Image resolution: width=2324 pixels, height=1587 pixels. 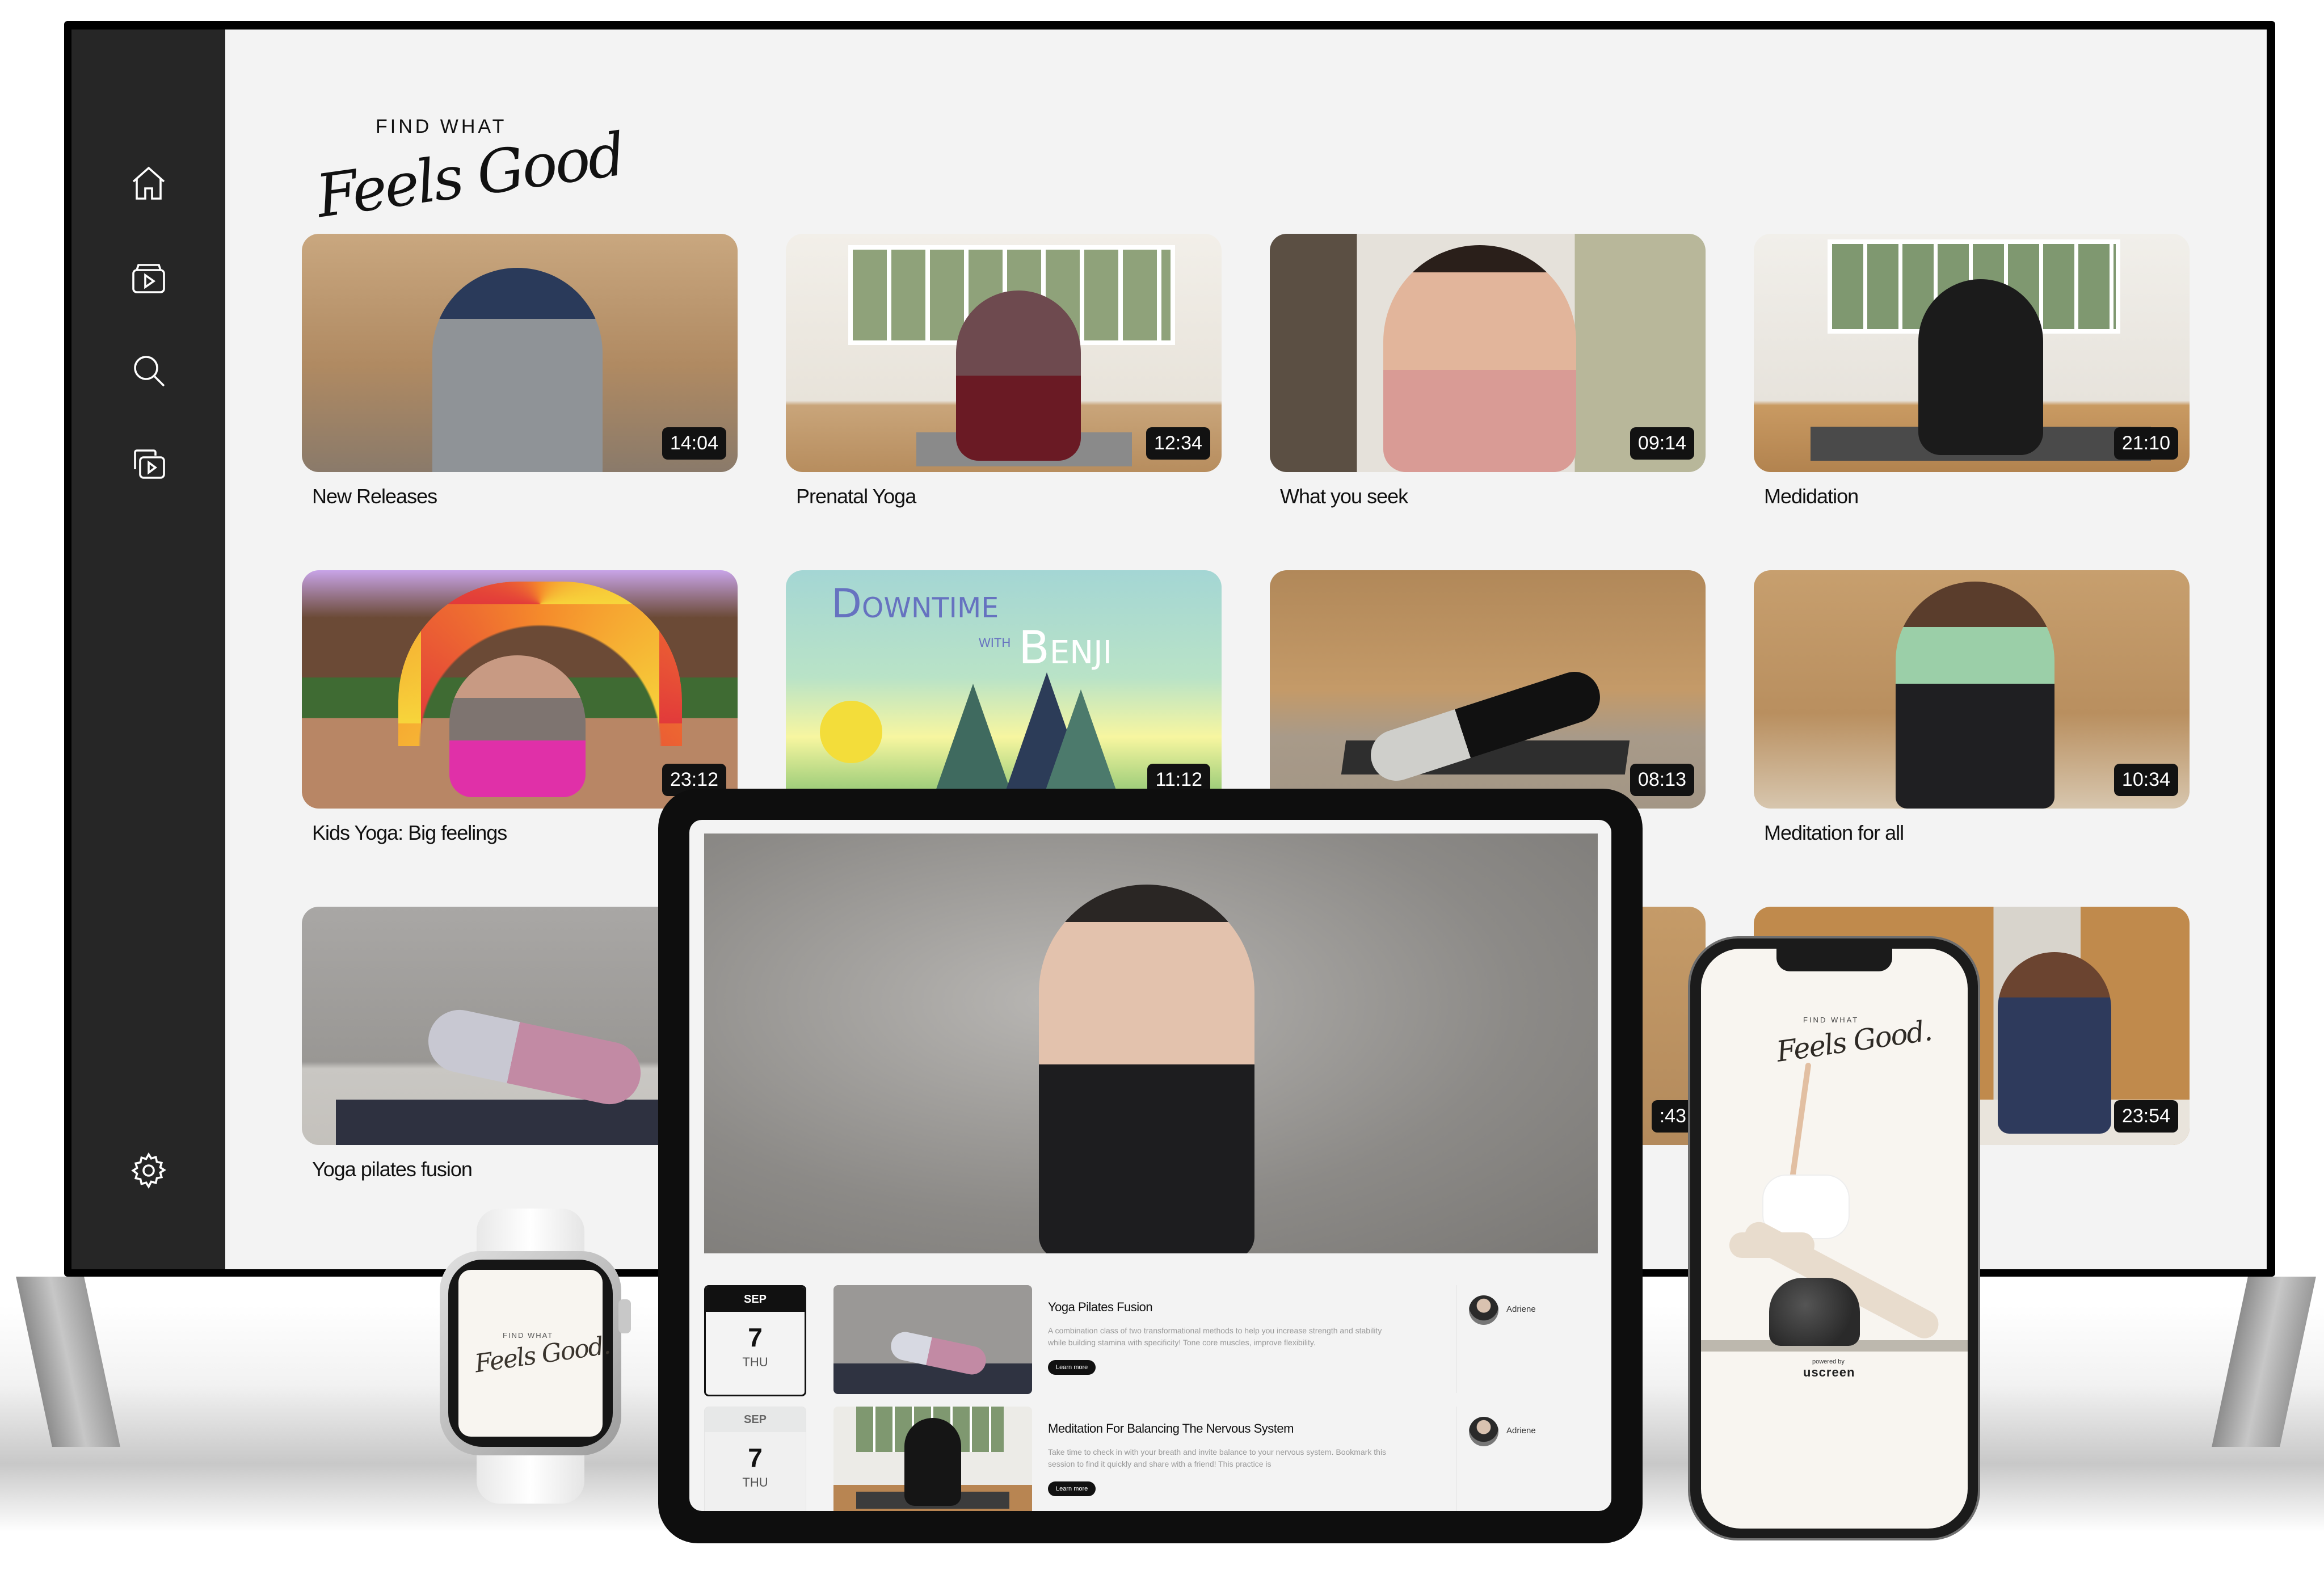 I want to click on video-library-icon, so click(x=148, y=276).